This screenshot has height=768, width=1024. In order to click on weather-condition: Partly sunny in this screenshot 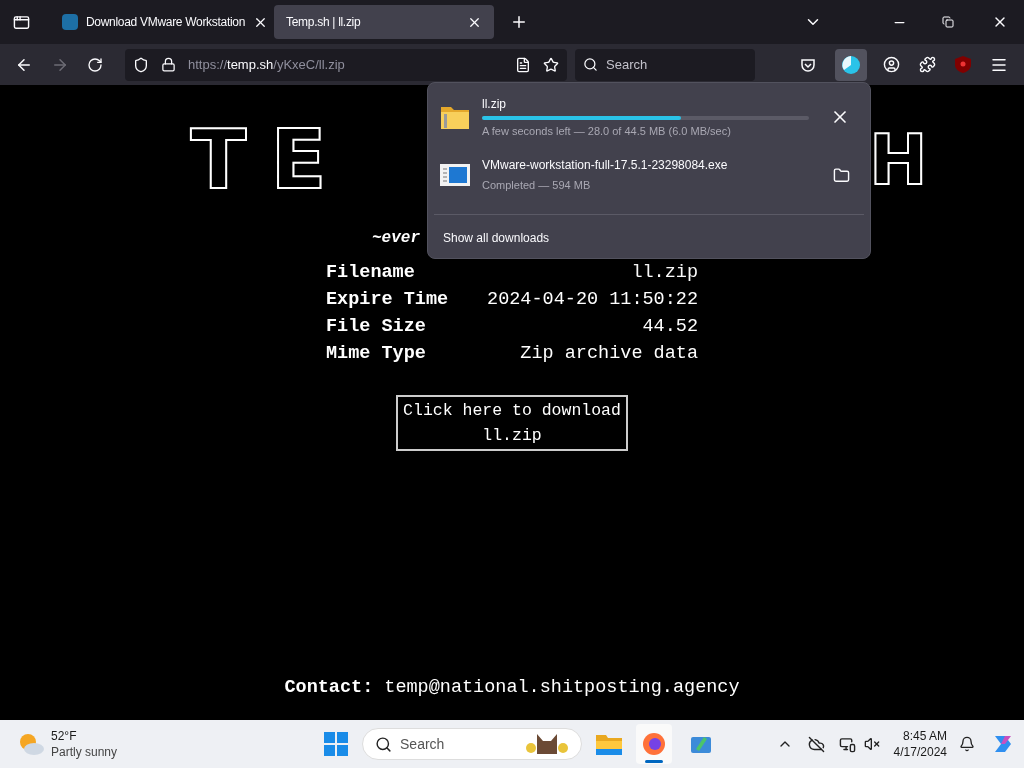, I will do `click(84, 752)`.